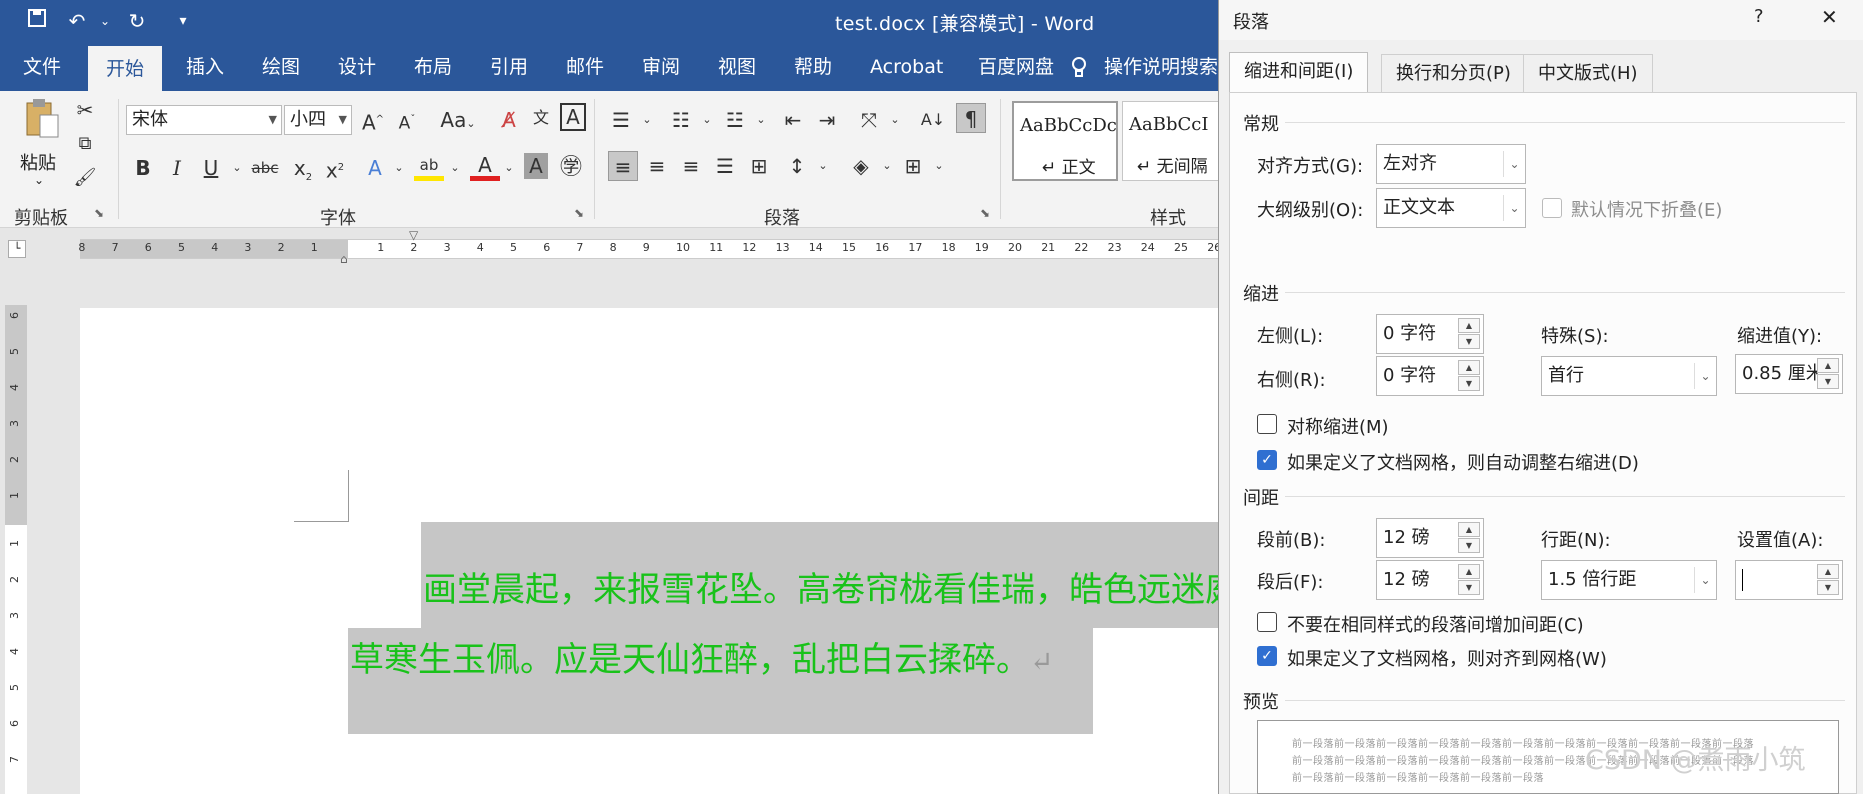 This screenshot has width=1863, height=794. I want to click on space-after-spinner: 12 磅 ▲ ▼, so click(1430, 580).